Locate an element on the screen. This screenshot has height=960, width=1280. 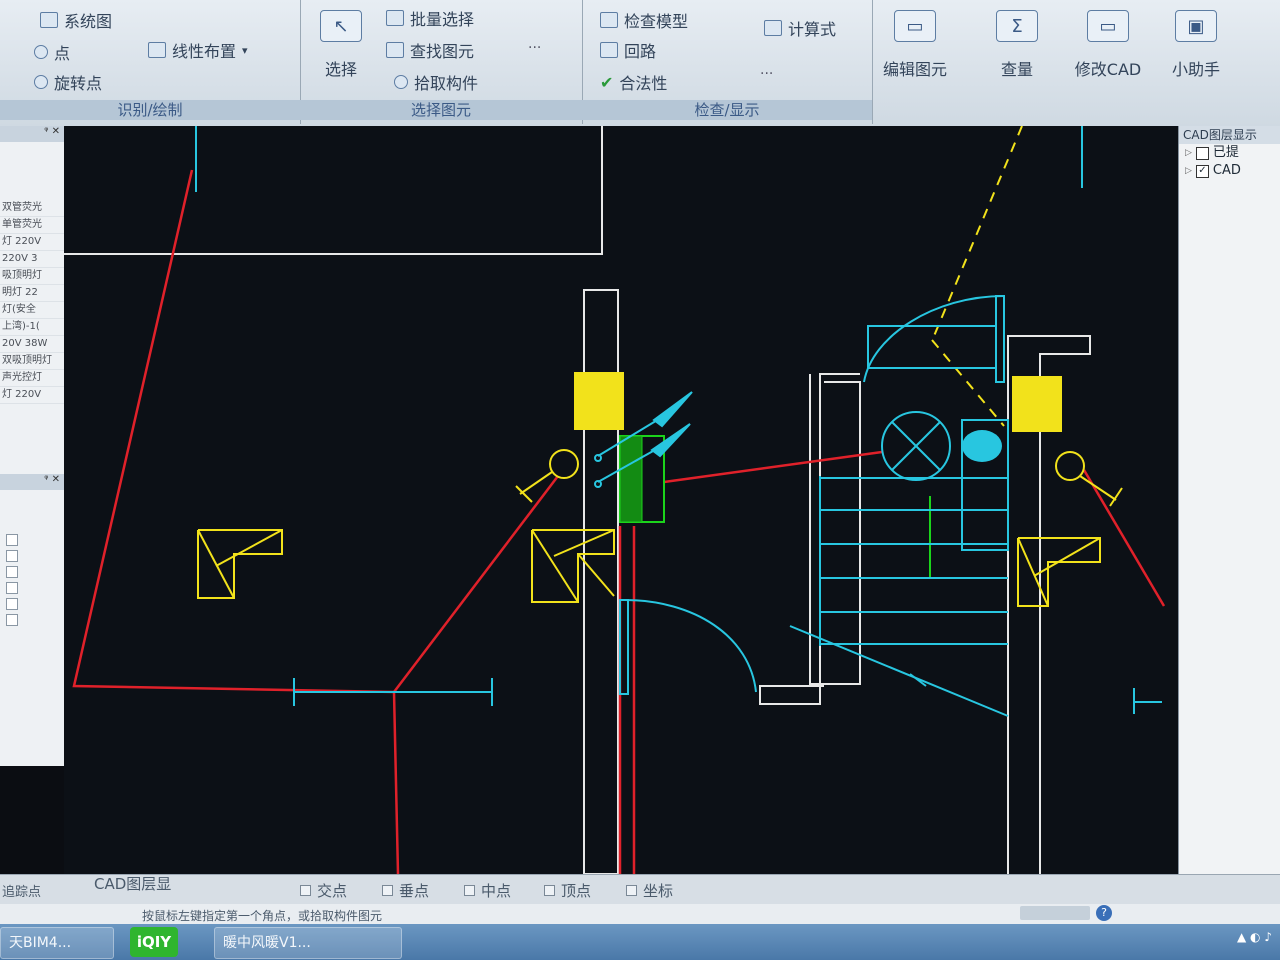
check-more-button: ··· is located at coordinates (766, 74).